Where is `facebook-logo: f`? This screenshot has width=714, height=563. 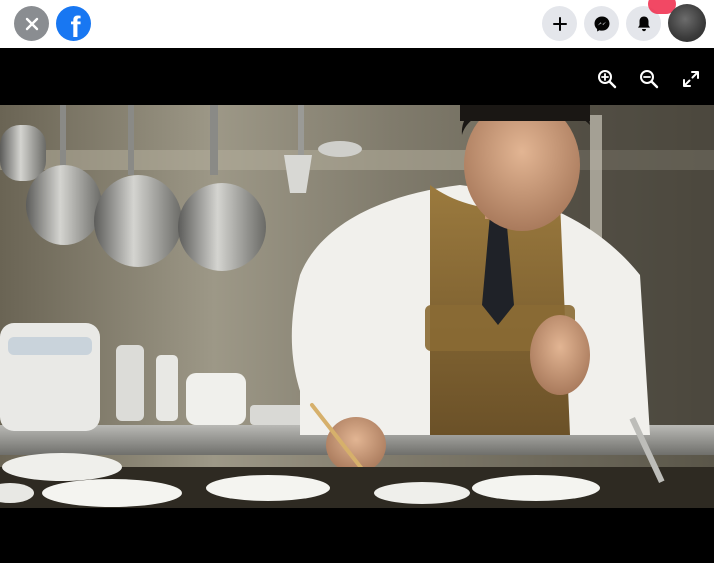
facebook-logo: f is located at coordinates (73, 23).